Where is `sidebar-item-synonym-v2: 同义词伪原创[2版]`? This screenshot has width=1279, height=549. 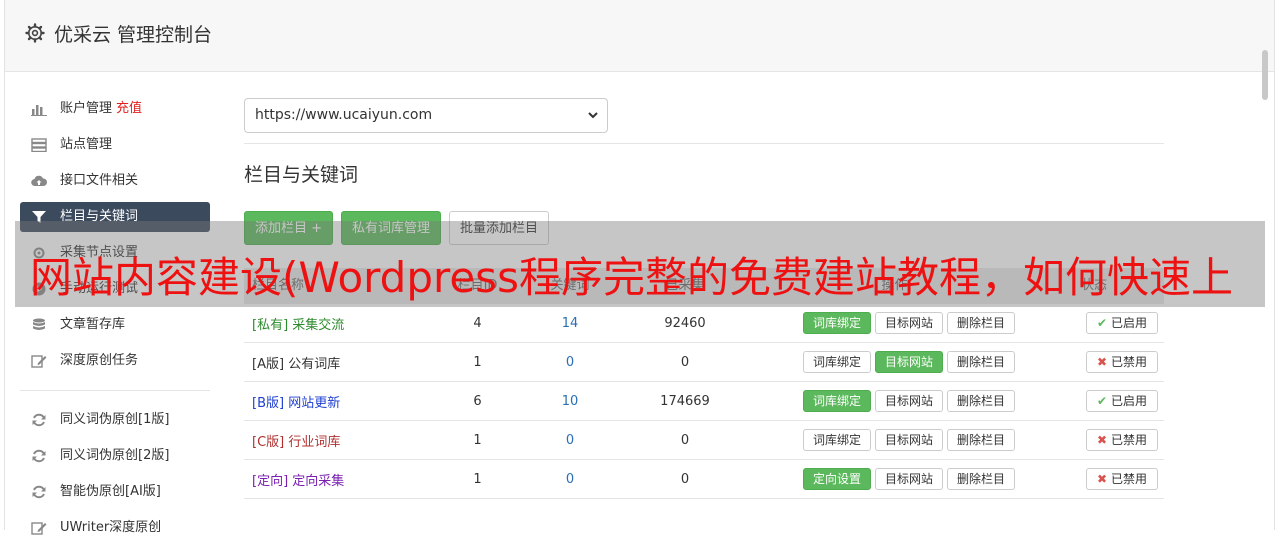
sidebar-item-synonym-v2: 同义词伪原创[2版] is located at coordinates (115, 456).